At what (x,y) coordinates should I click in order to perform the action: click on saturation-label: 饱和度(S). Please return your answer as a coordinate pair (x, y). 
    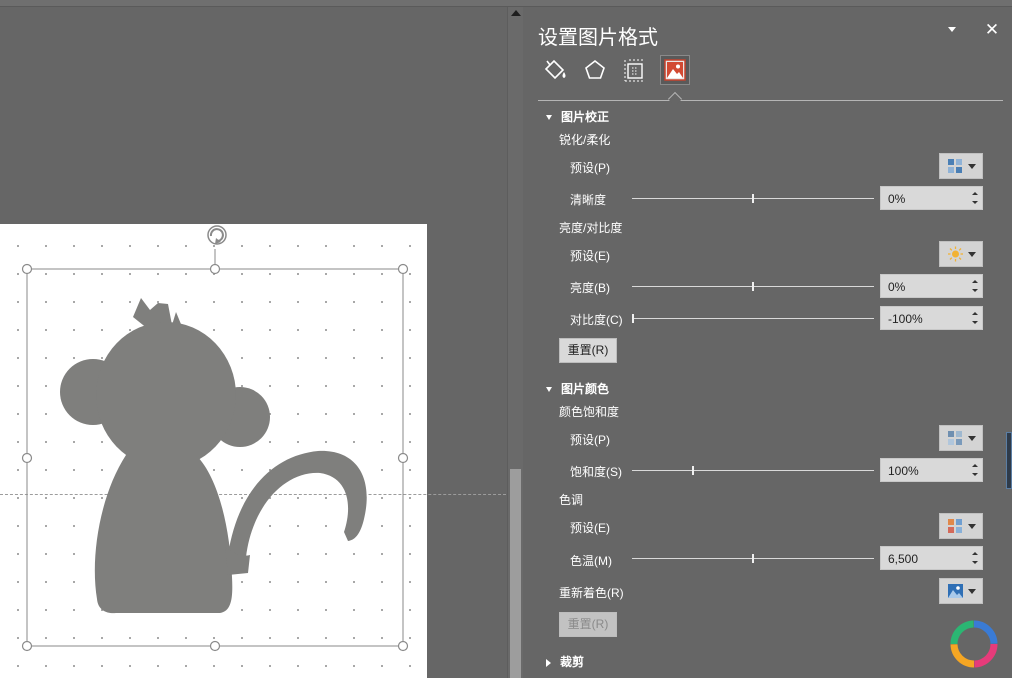
    Looking at the image, I should click on (596, 472).